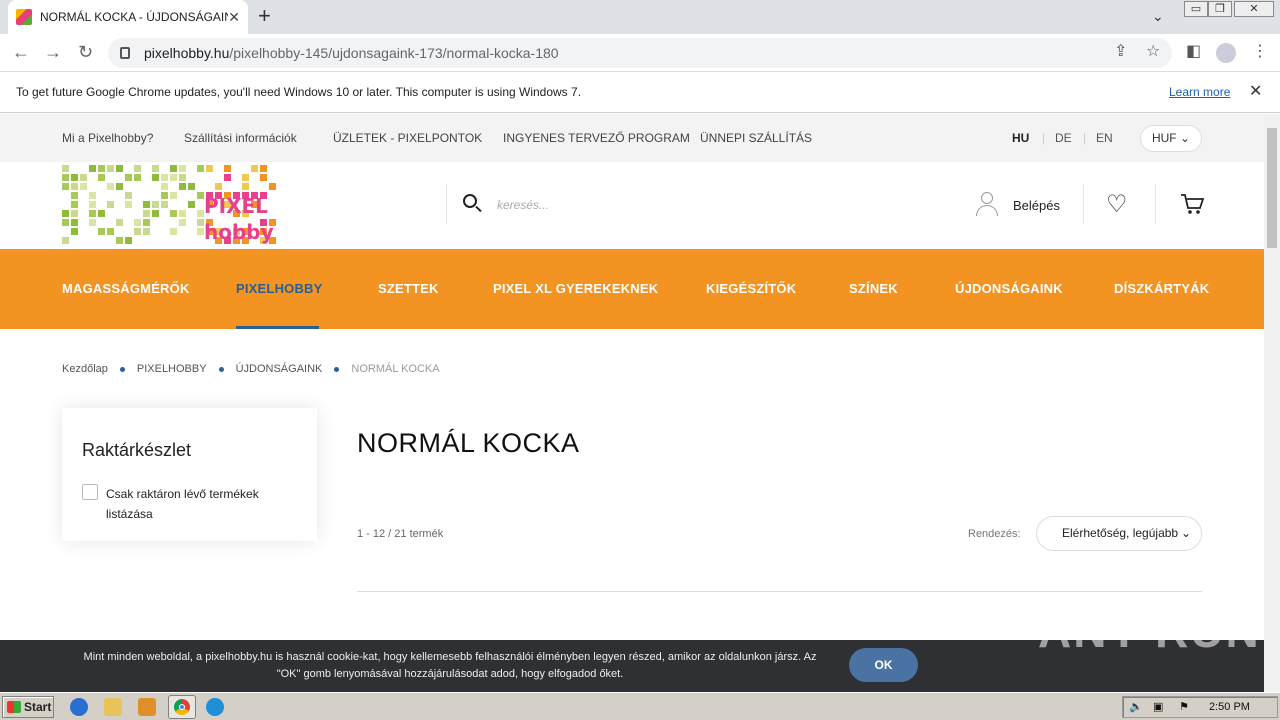 The width and height of the screenshot is (1280, 720). Describe the element at coordinates (85, 52) in the screenshot. I see `reload-icon: ↻` at that location.